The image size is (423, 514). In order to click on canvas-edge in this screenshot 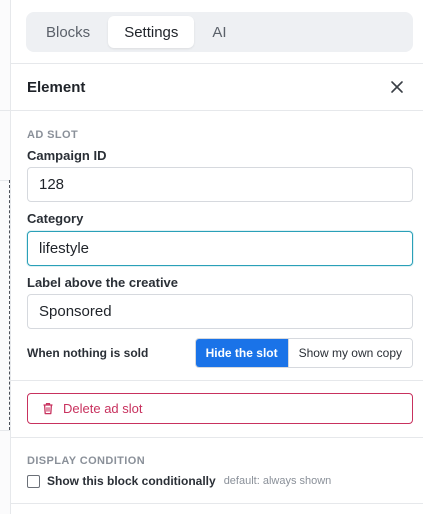, I will do `click(5, 257)`.